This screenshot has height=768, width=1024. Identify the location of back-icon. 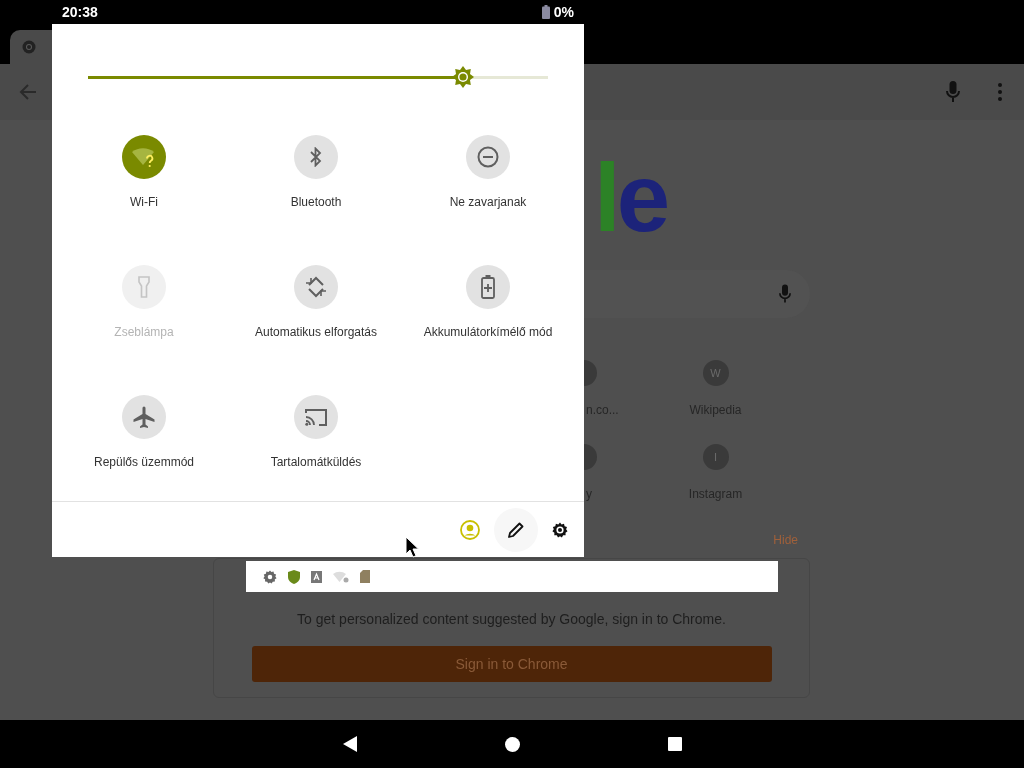
(349, 744).